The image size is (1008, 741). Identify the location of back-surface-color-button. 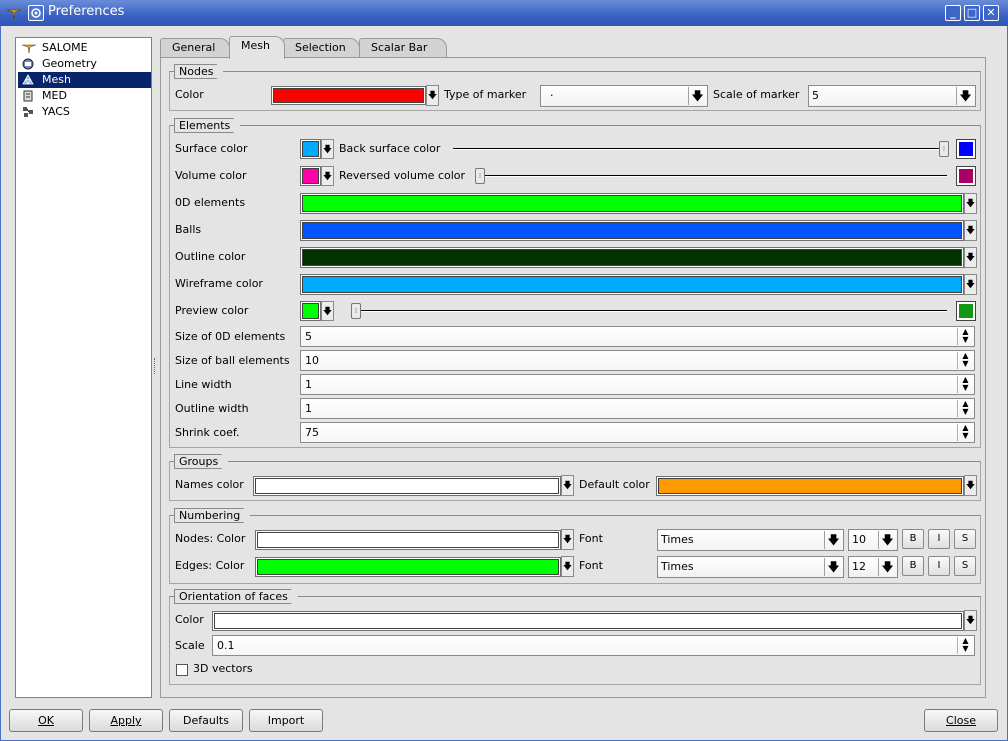
(966, 149).